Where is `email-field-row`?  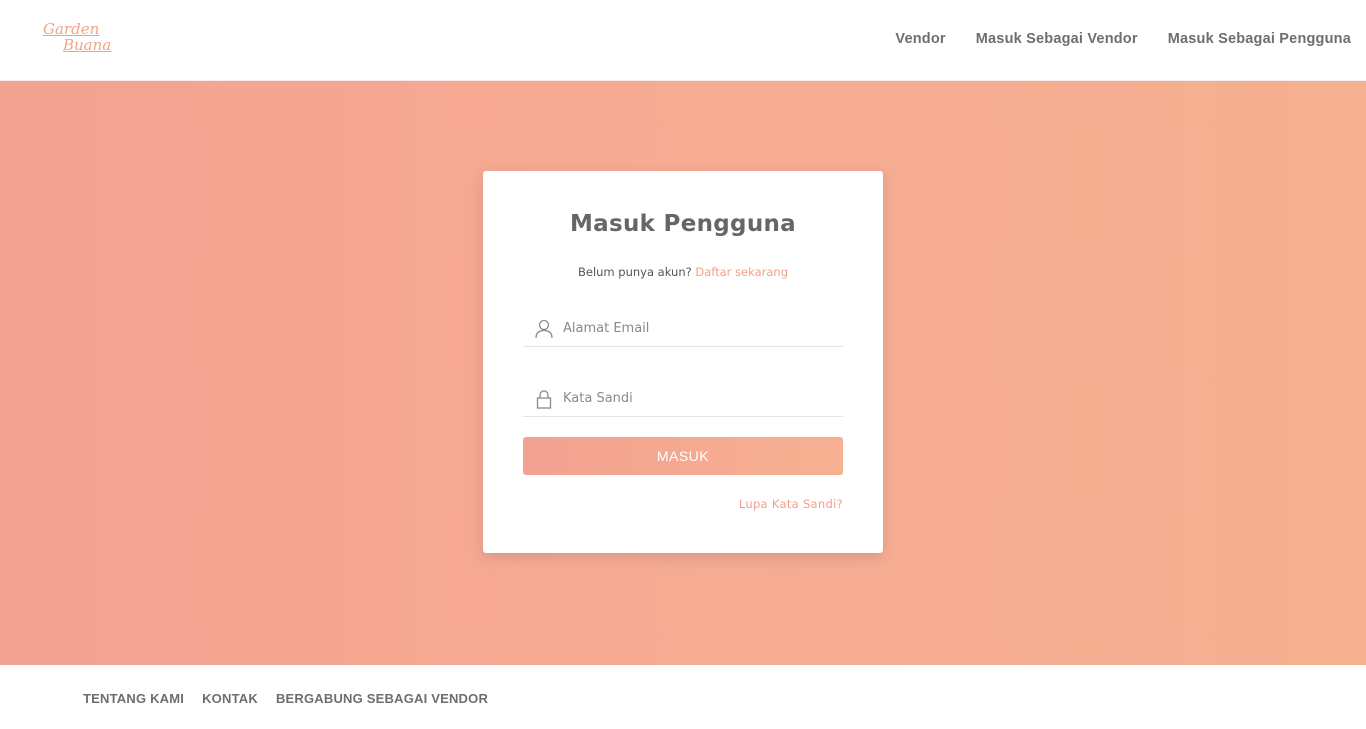
email-field-row is located at coordinates (683, 329).